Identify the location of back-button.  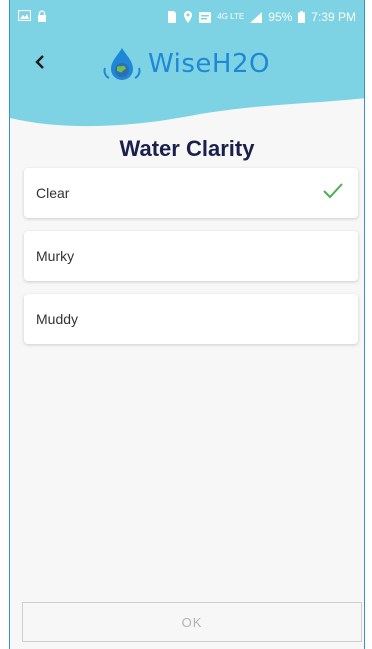
(40, 62).